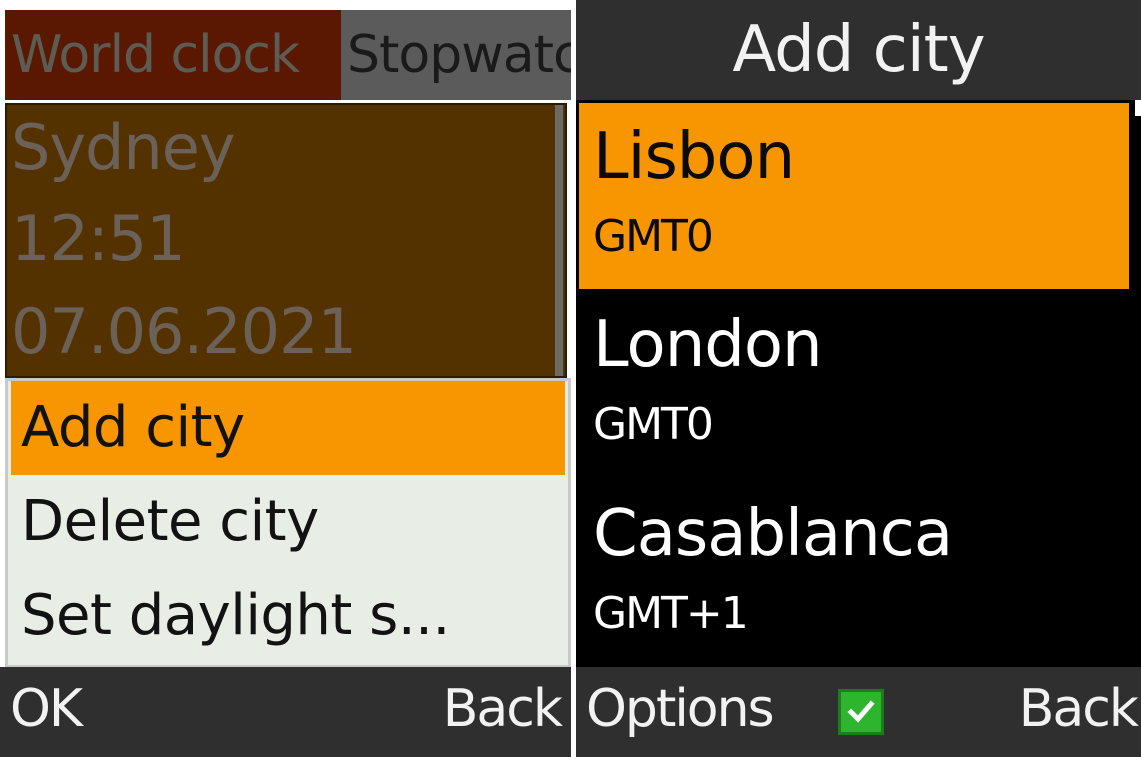 Image resolution: width=1141 pixels, height=757 pixels. What do you see at coordinates (694, 157) in the screenshot?
I see `city-name: Lisbon` at bounding box center [694, 157].